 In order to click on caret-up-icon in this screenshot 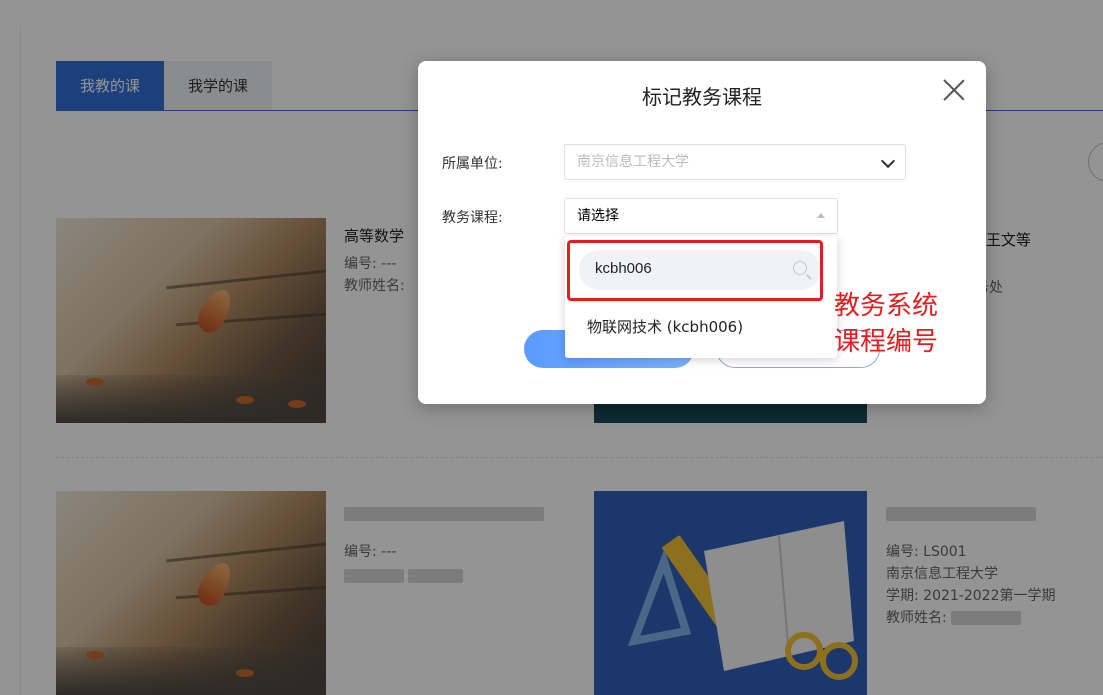, I will do `click(821, 215)`.